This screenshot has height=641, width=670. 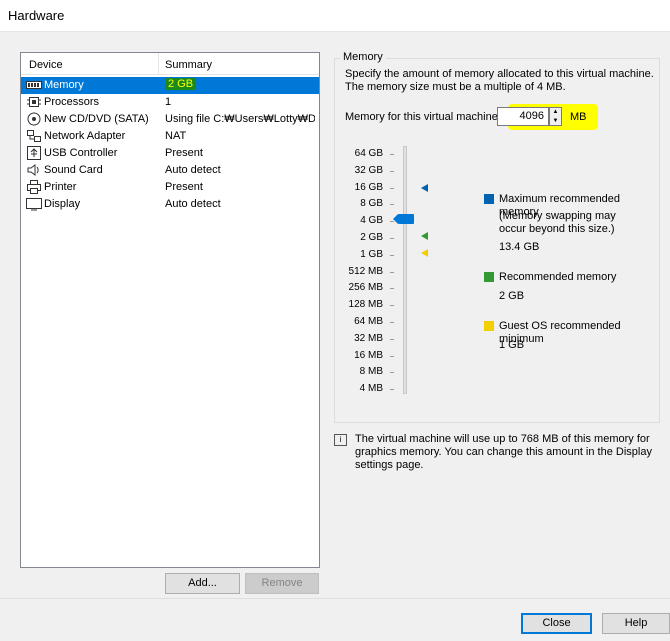 What do you see at coordinates (368, 187) in the screenshot?
I see `scale-label: 16 GB` at bounding box center [368, 187].